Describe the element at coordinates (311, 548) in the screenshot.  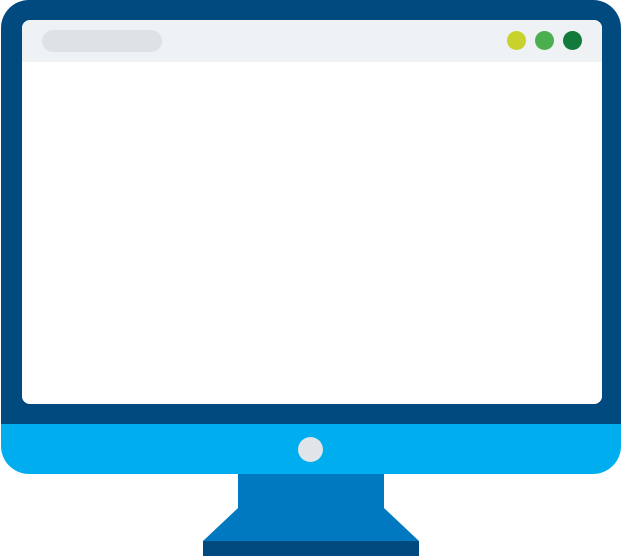
I see `stand-base-bottom` at that location.